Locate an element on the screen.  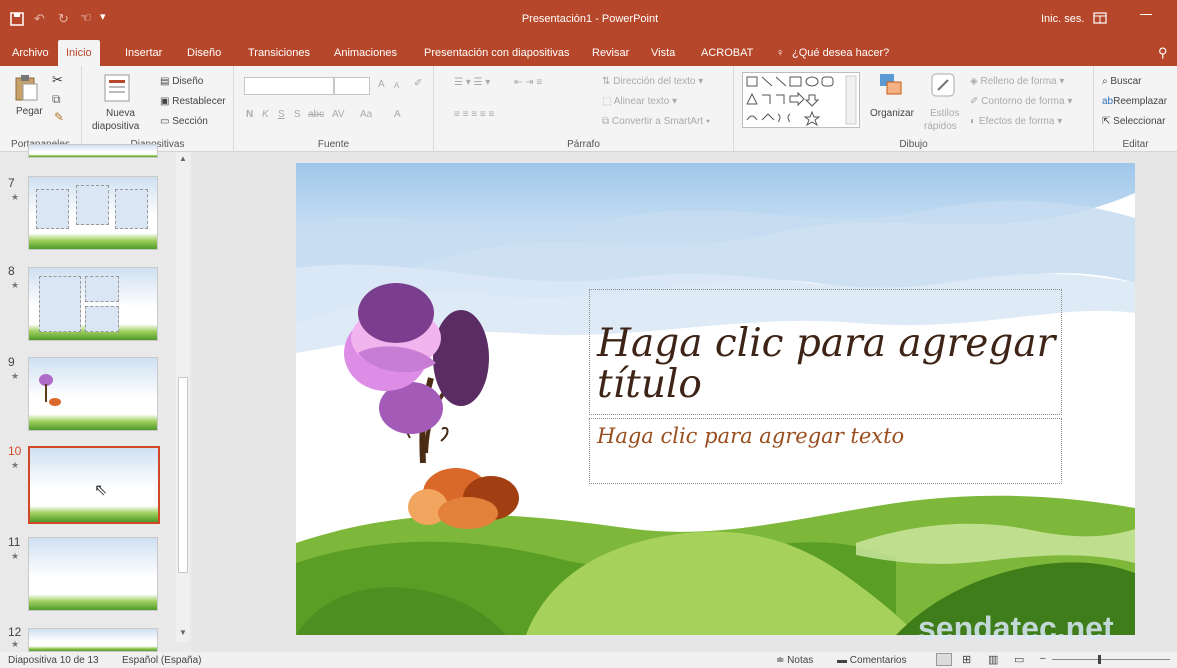
redo-icon: ↻ is located at coordinates (63, 19).